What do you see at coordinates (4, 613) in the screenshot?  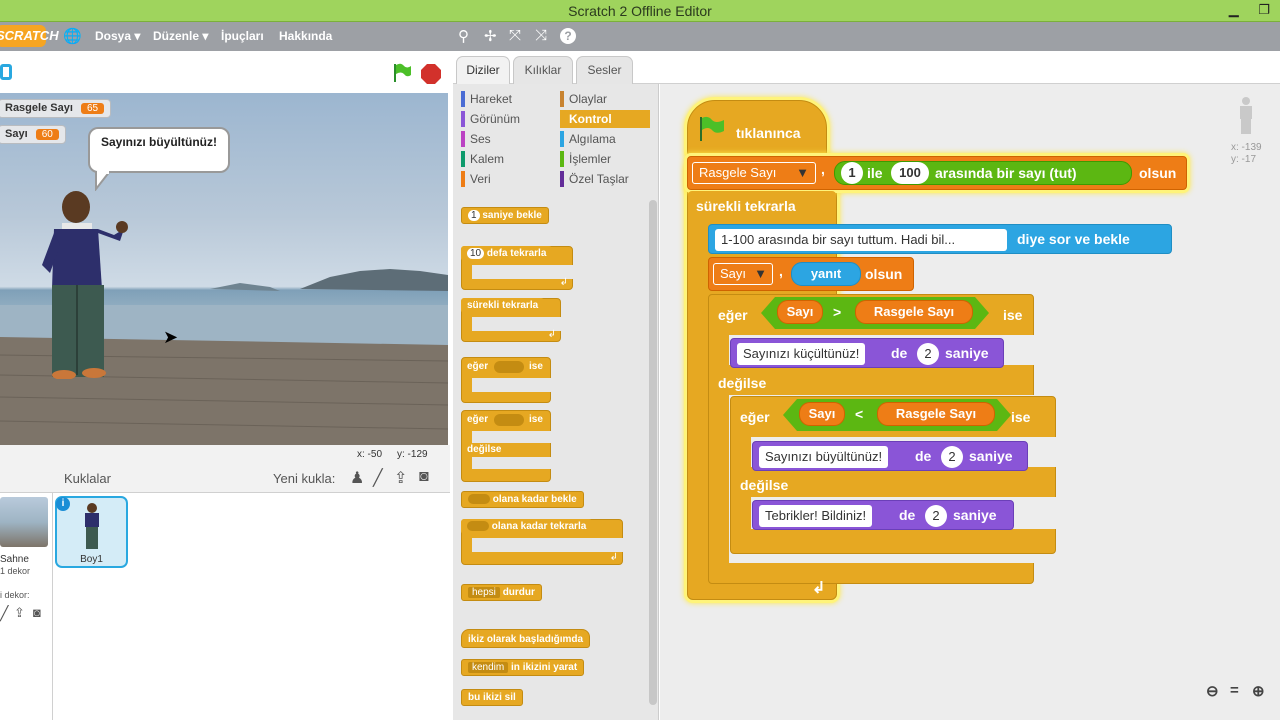 I see `paint-backdrop-icon: ╱` at bounding box center [4, 613].